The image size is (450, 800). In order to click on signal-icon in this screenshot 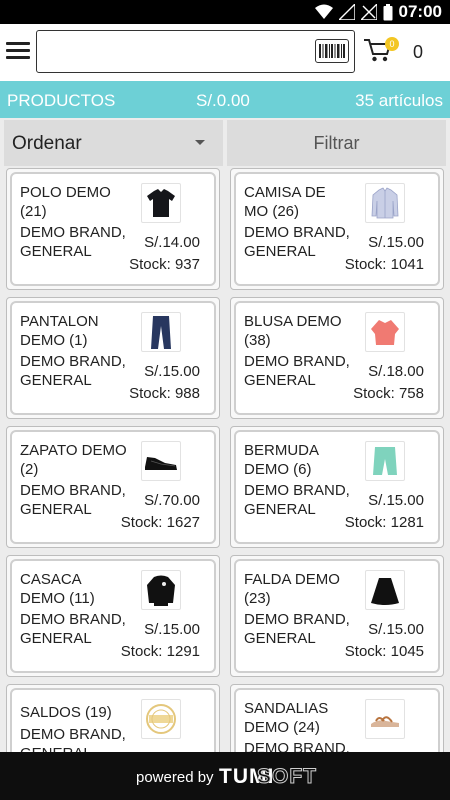, I will do `click(346, 12)`.